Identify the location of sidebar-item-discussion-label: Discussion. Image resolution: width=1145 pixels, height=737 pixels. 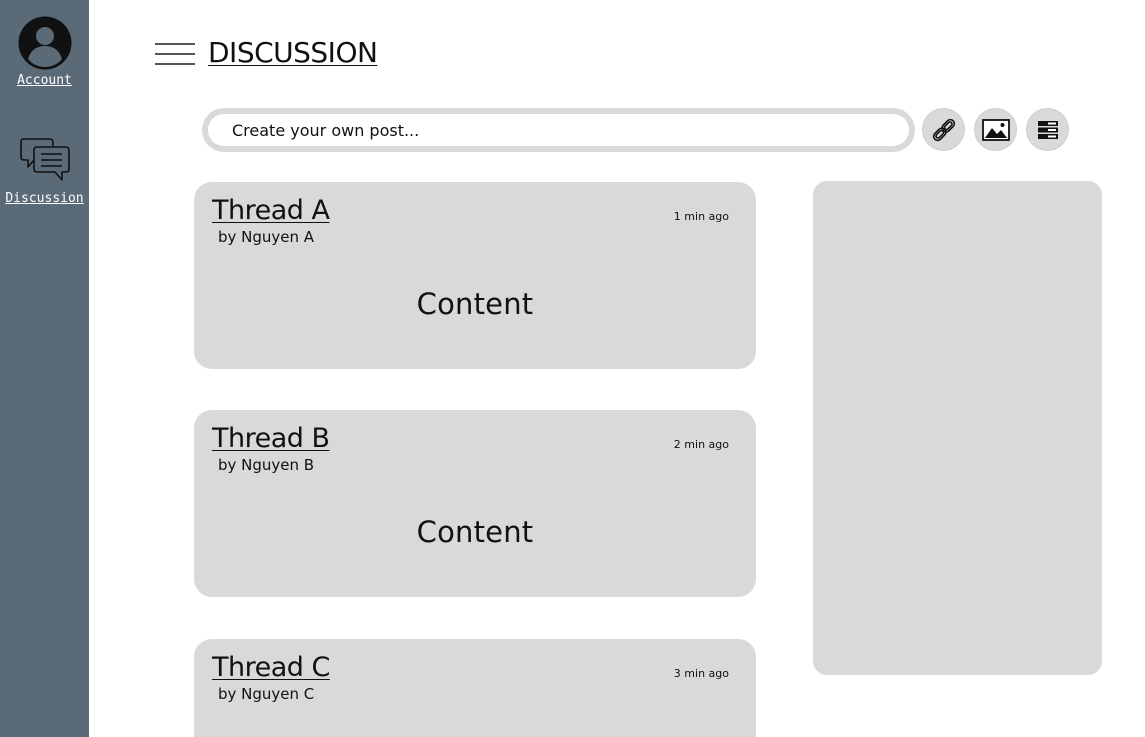
(44, 199).